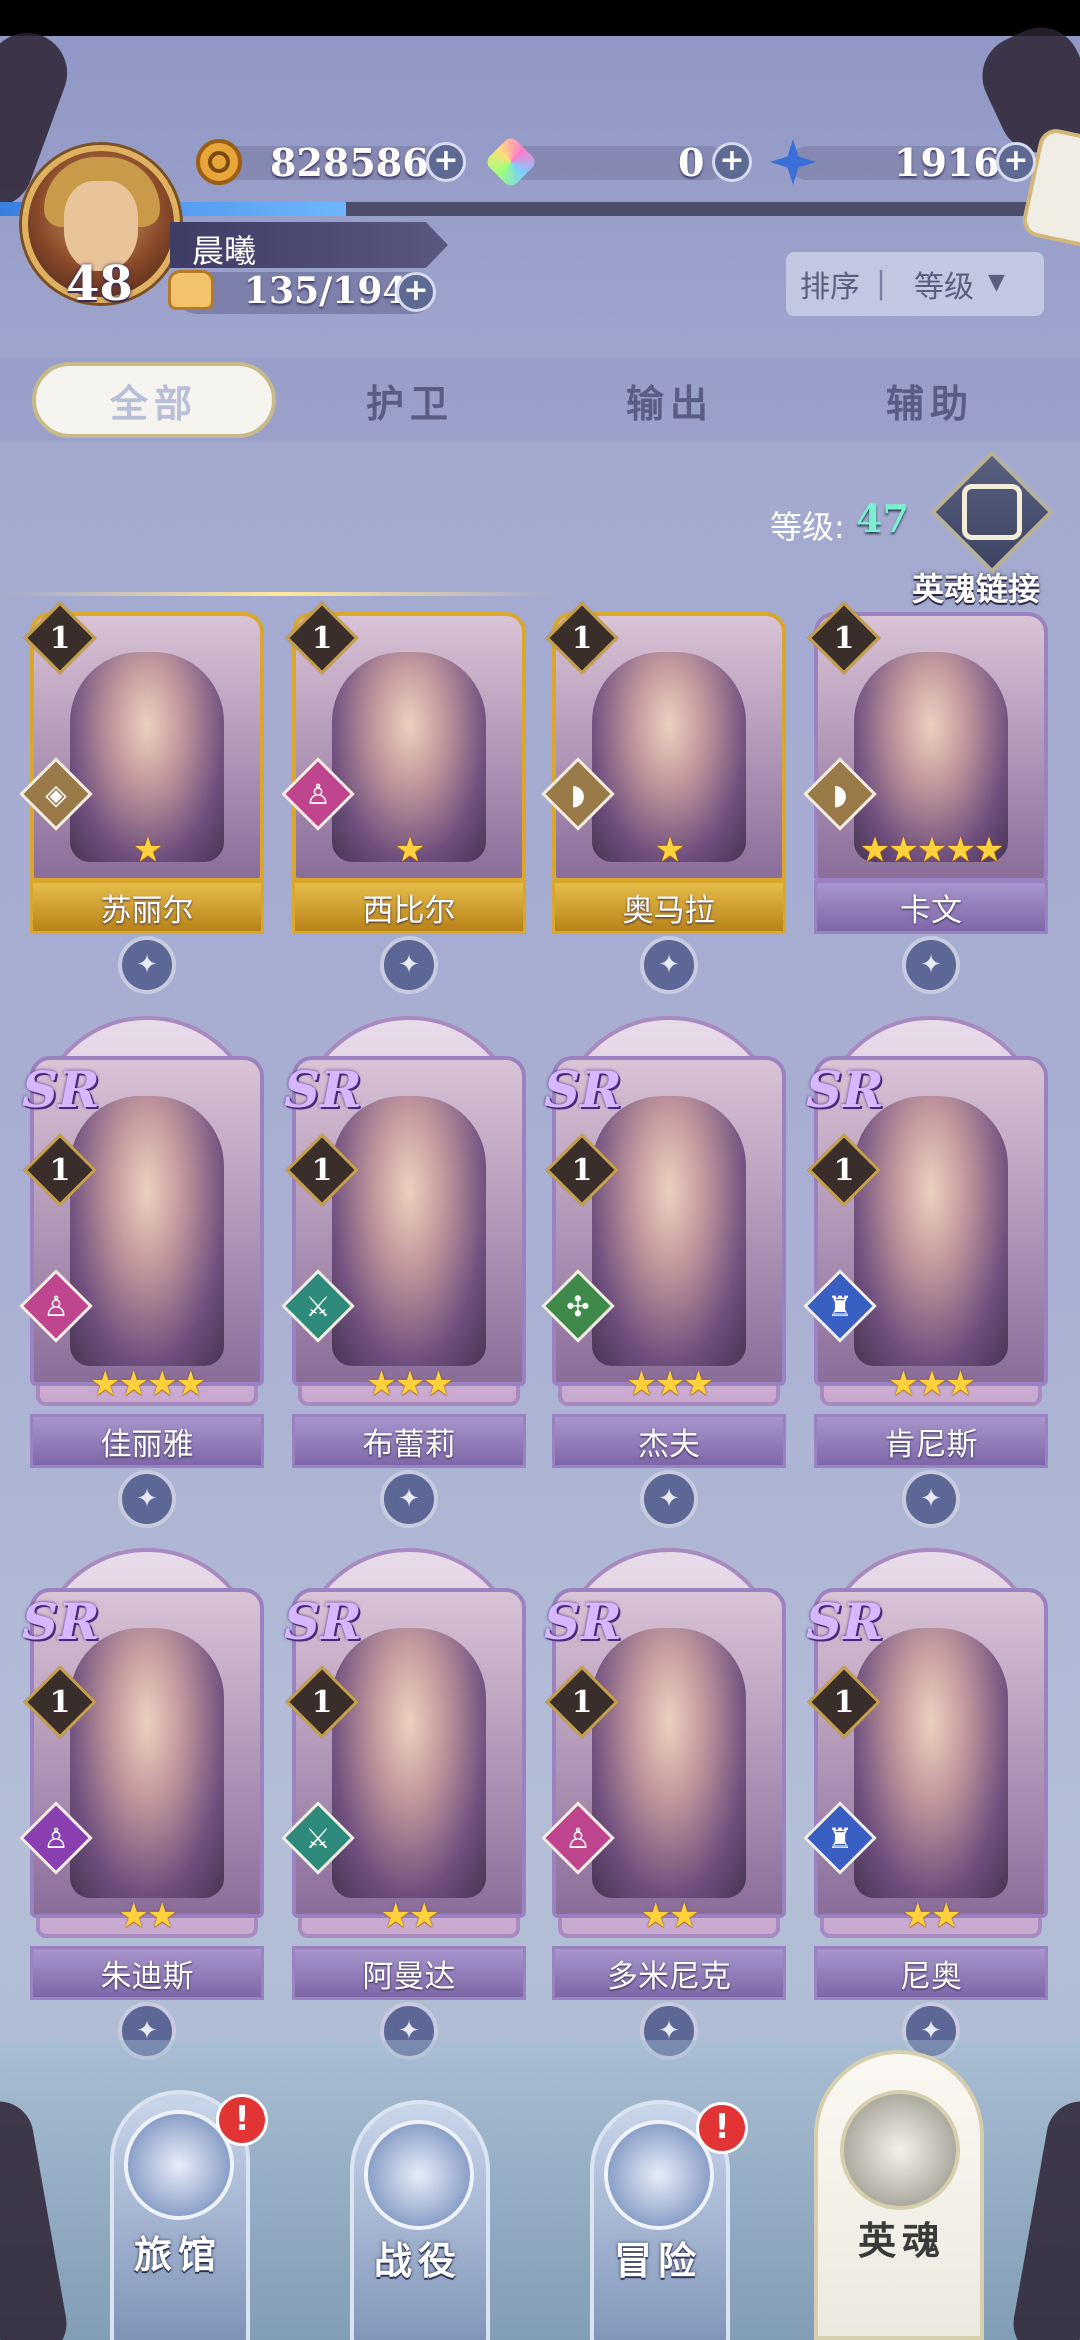  What do you see at coordinates (418, 2257) in the screenshot?
I see `nav-campaign-label: 战役` at bounding box center [418, 2257].